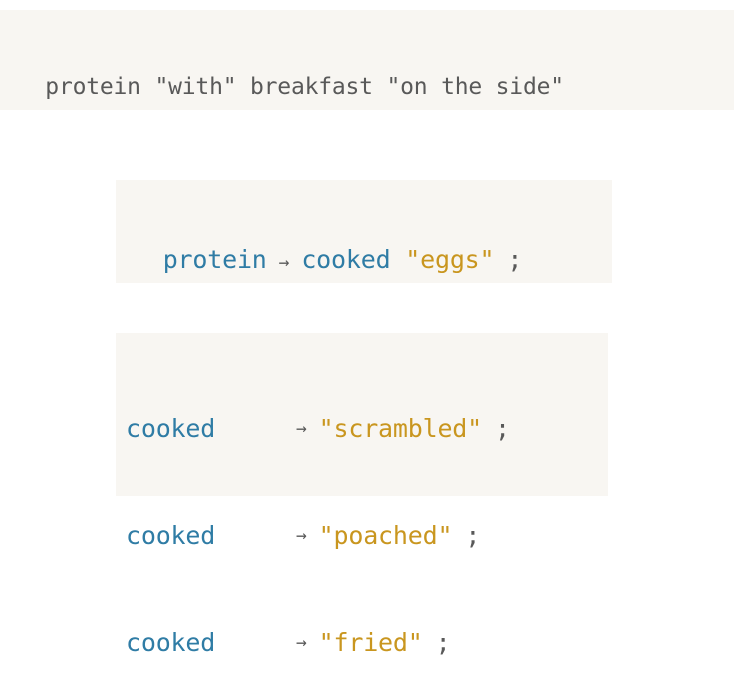  What do you see at coordinates (450, 259) in the screenshot?
I see `protein-rule-terminal: "eggs"` at bounding box center [450, 259].